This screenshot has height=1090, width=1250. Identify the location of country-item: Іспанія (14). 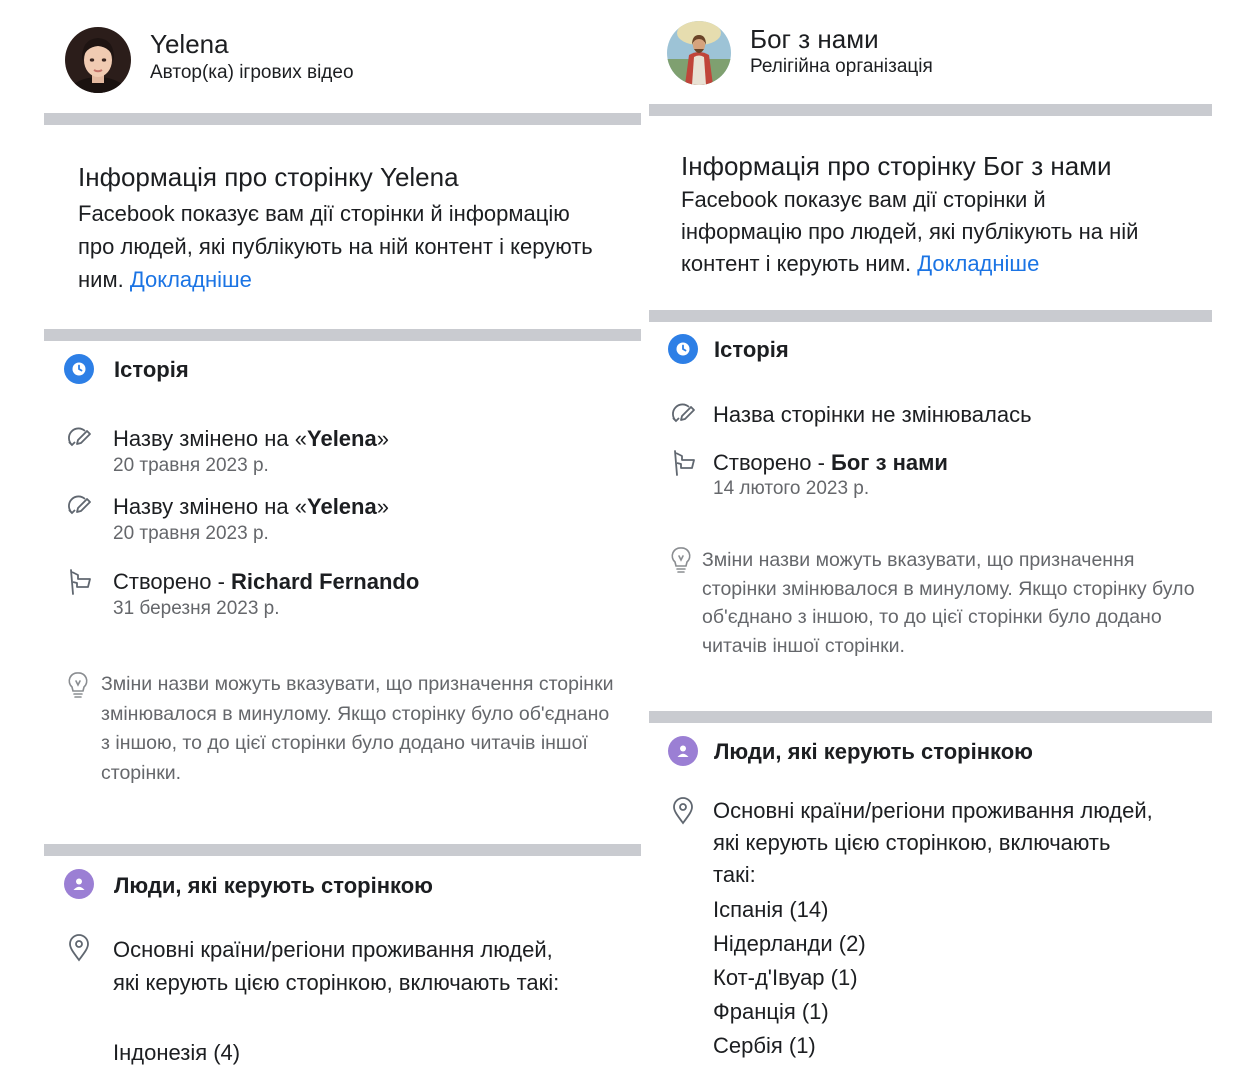
(771, 909).